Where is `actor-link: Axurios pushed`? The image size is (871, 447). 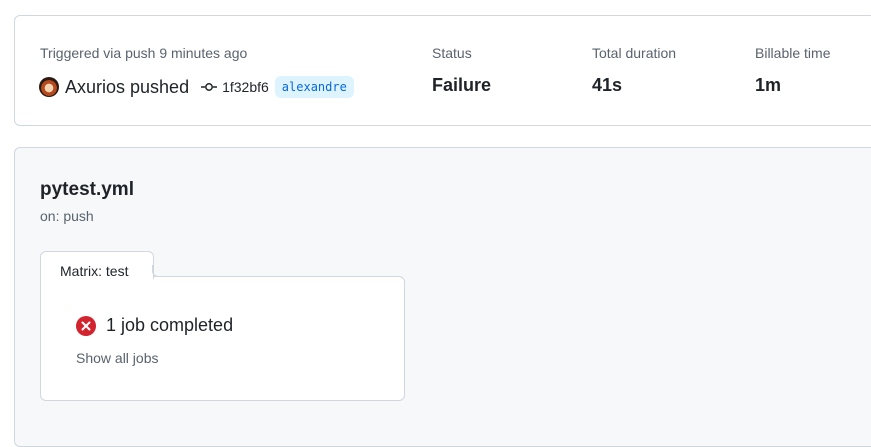
actor-link: Axurios pushed is located at coordinates (127, 87).